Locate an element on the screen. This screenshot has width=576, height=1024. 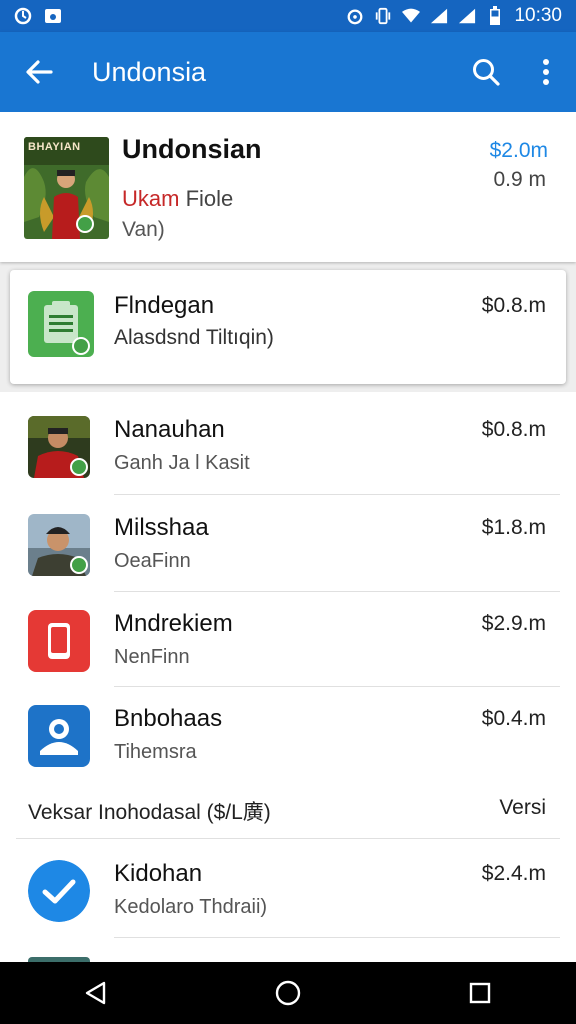
version-note-label: Versi is located at coordinates (522, 807).